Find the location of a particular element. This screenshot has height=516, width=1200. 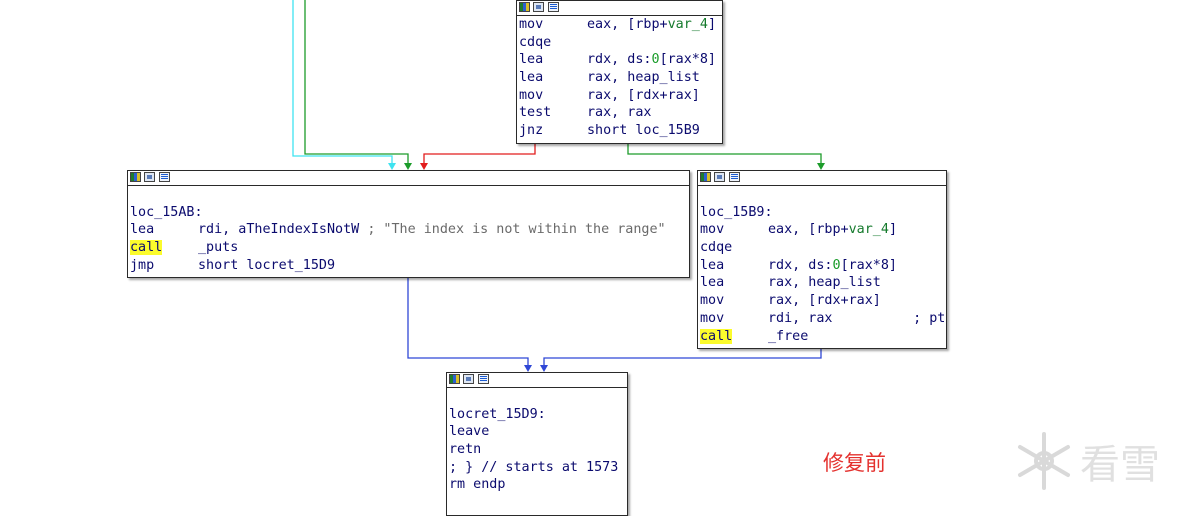

code-line: ; } // starts at 1573 is located at coordinates (537, 468).